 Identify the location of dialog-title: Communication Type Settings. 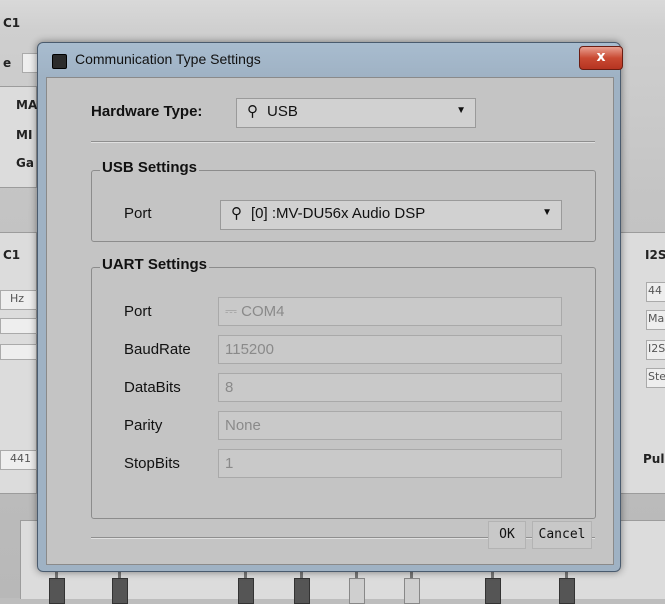
(168, 59).